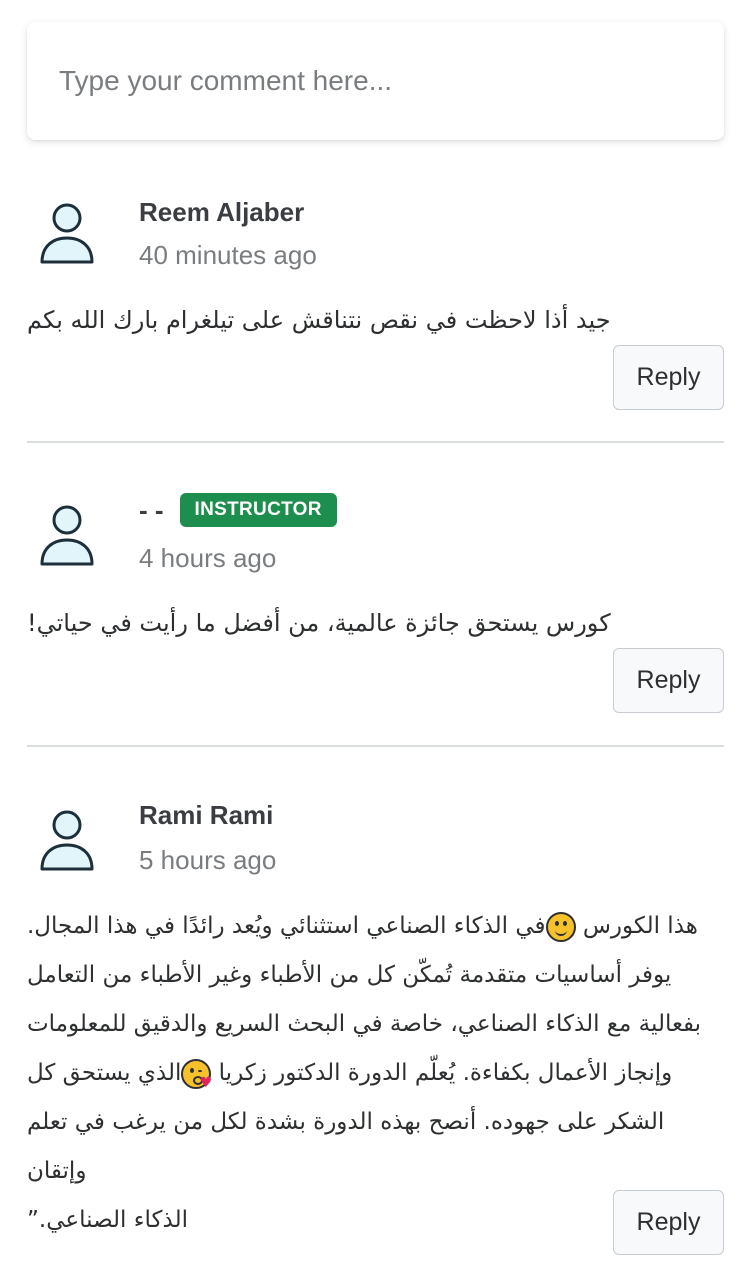 This screenshot has height=1286, width=750. What do you see at coordinates (151, 509) in the screenshot?
I see `author-name: - -` at bounding box center [151, 509].